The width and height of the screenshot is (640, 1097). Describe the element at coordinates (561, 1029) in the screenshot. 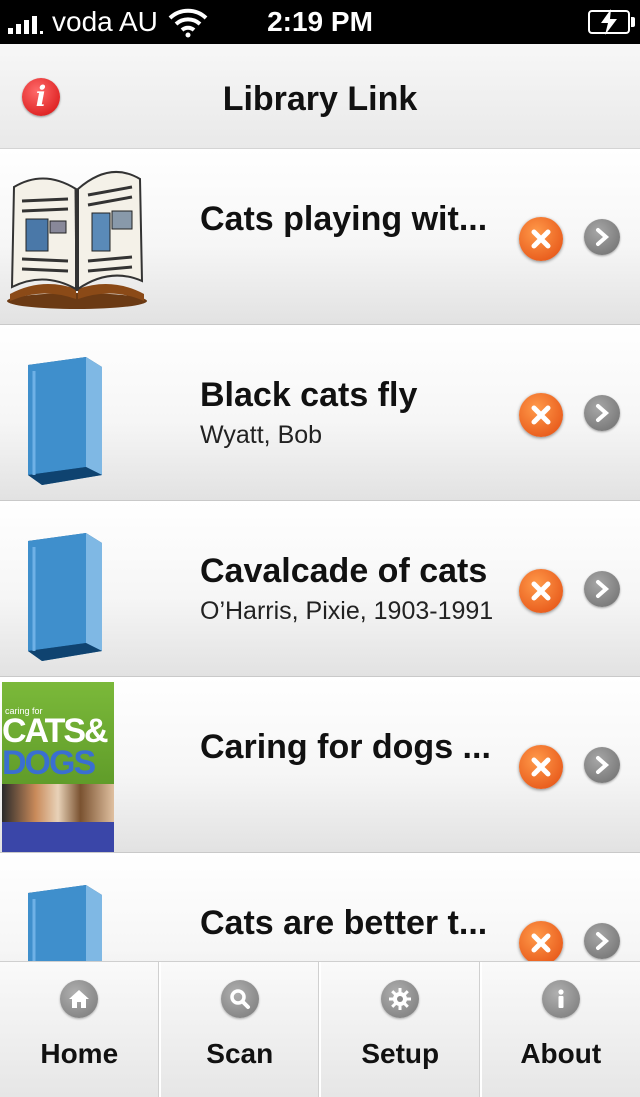

I see `tab-about: About` at that location.